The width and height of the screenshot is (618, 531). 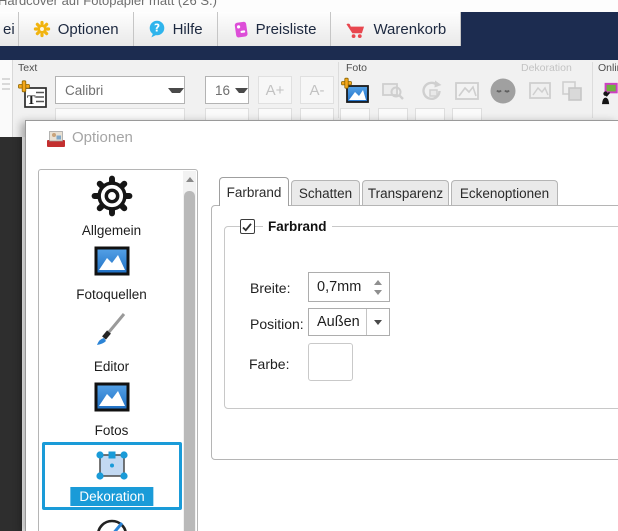 What do you see at coordinates (102, 137) in the screenshot?
I see `dialog-title: Optionen` at bounding box center [102, 137].